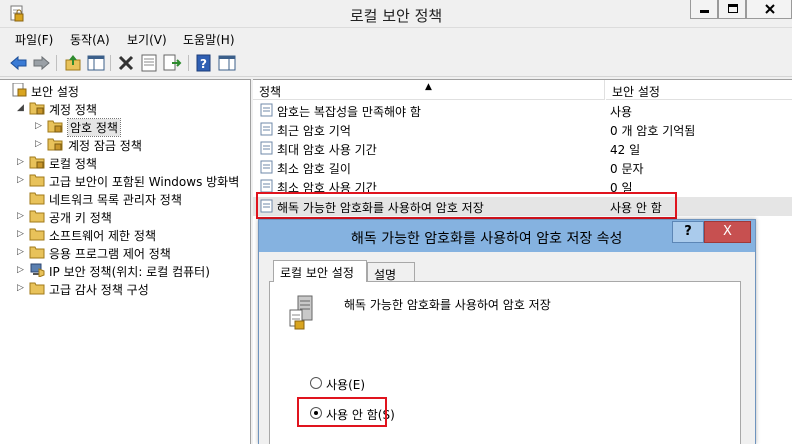  Describe the element at coordinates (320, 271) in the screenshot. I see `tab-local-security-setting: 로컬 보안 설정` at that location.